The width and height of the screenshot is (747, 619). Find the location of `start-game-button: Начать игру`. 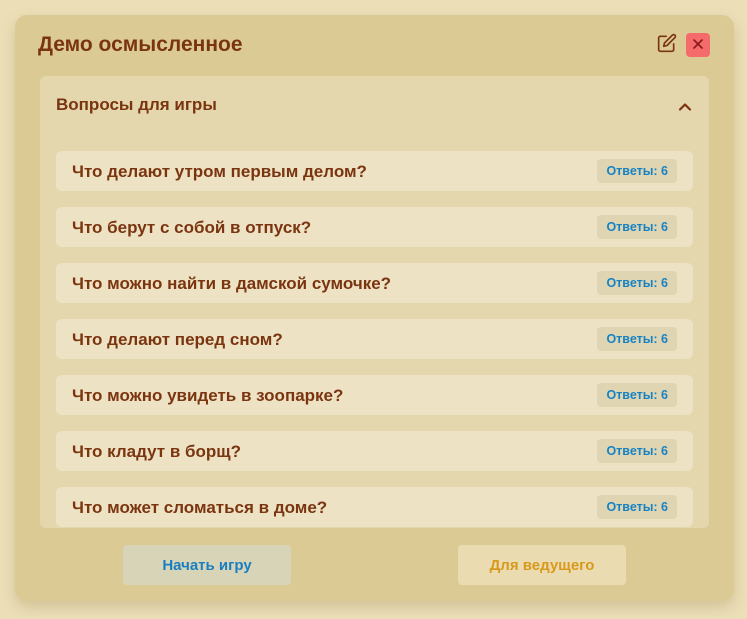

start-game-button: Начать игру is located at coordinates (207, 565).